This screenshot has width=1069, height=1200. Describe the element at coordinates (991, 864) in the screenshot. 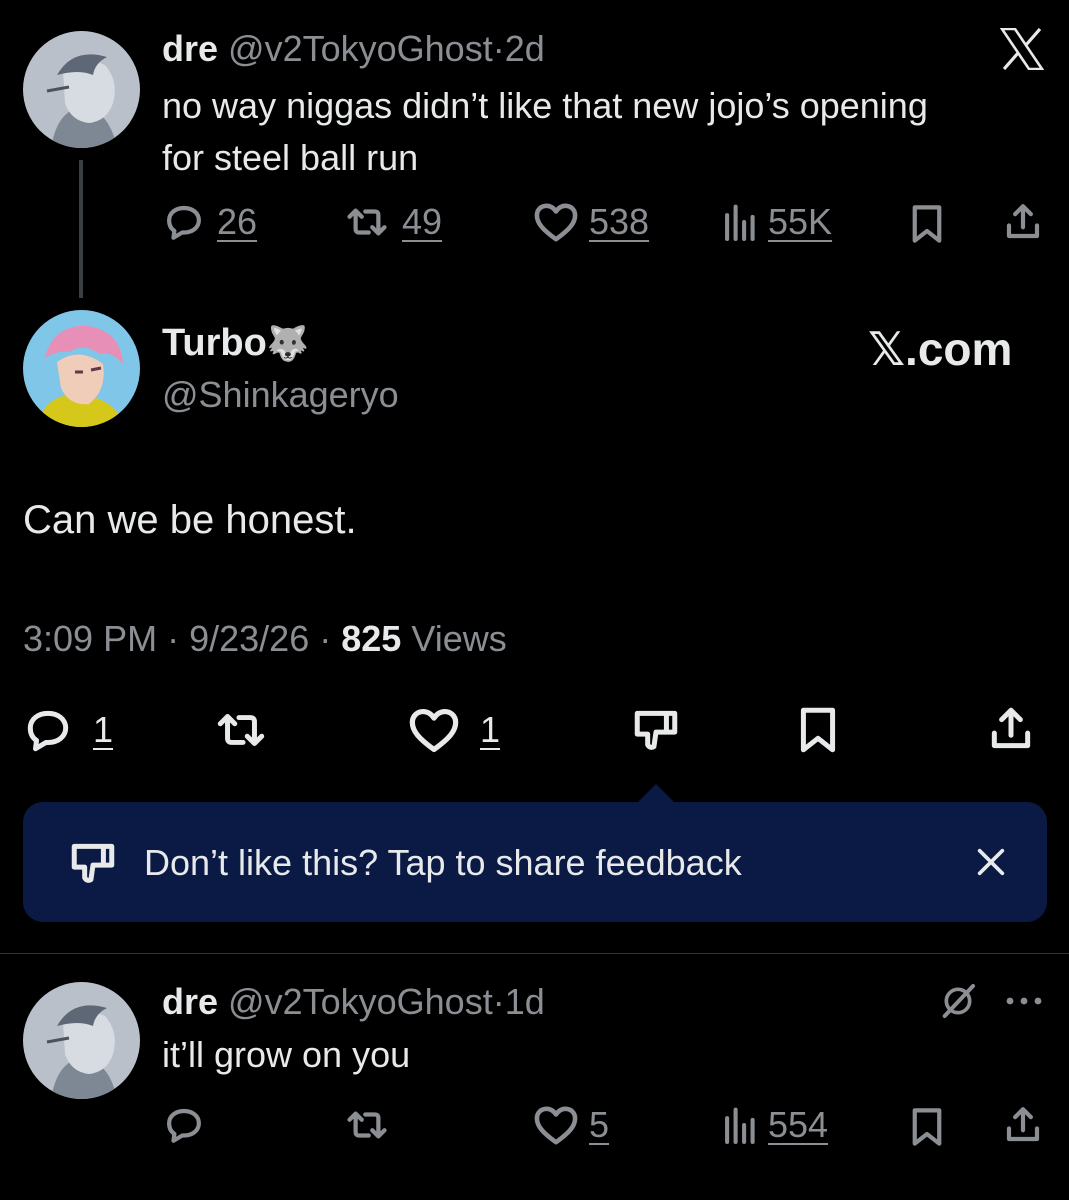

I see `close-icon` at that location.